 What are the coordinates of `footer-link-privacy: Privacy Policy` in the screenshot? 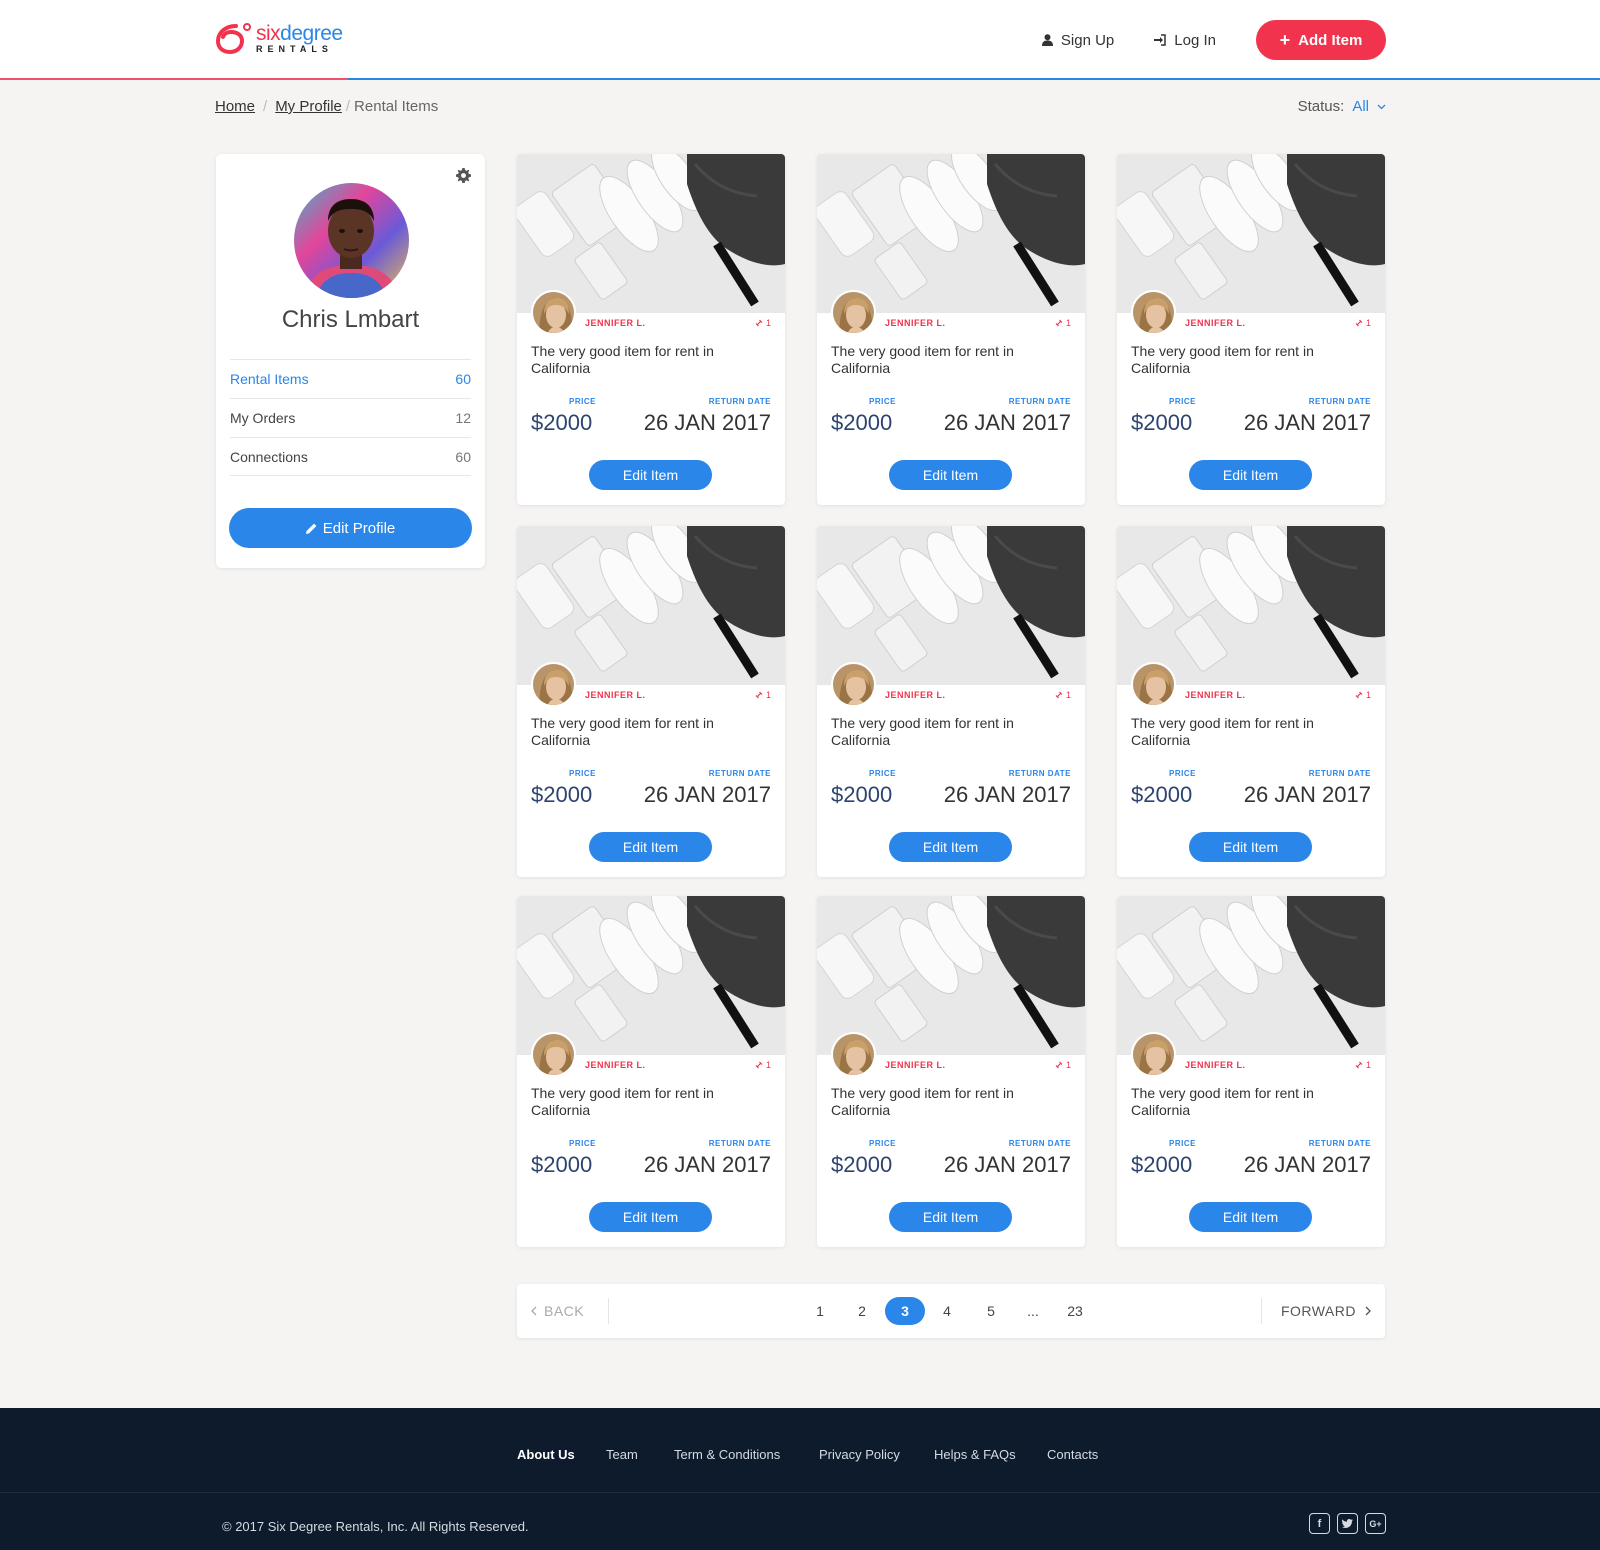 It's located at (859, 1454).